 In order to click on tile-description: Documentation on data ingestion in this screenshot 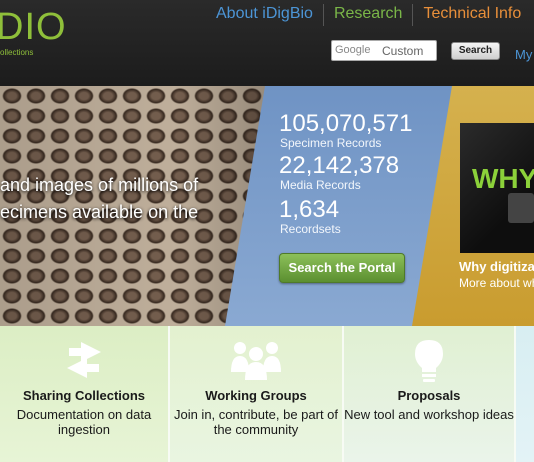, I will do `click(84, 422)`.